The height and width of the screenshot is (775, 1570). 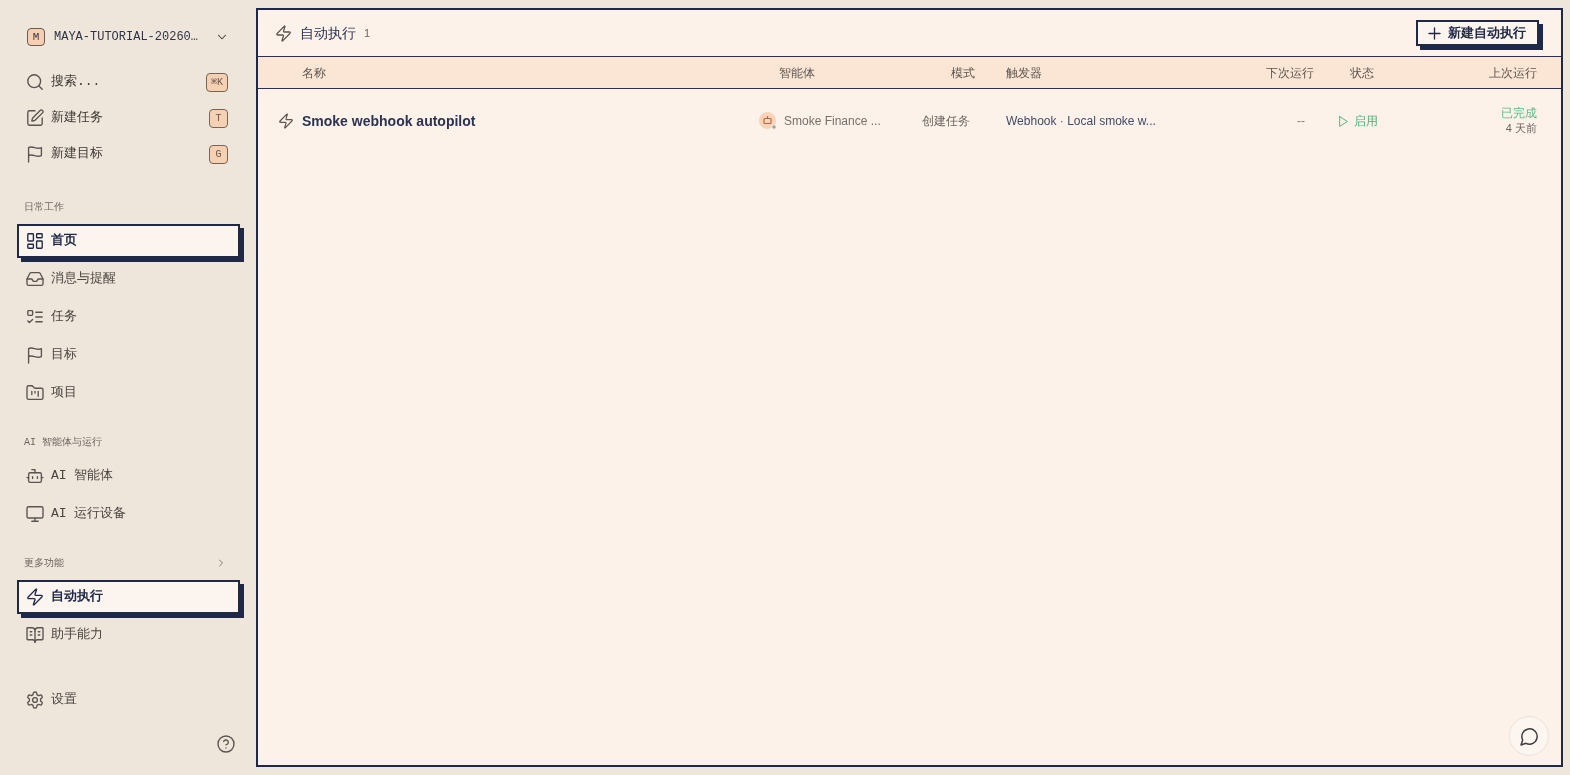 I want to click on agent-avatar-icon, so click(x=768, y=121).